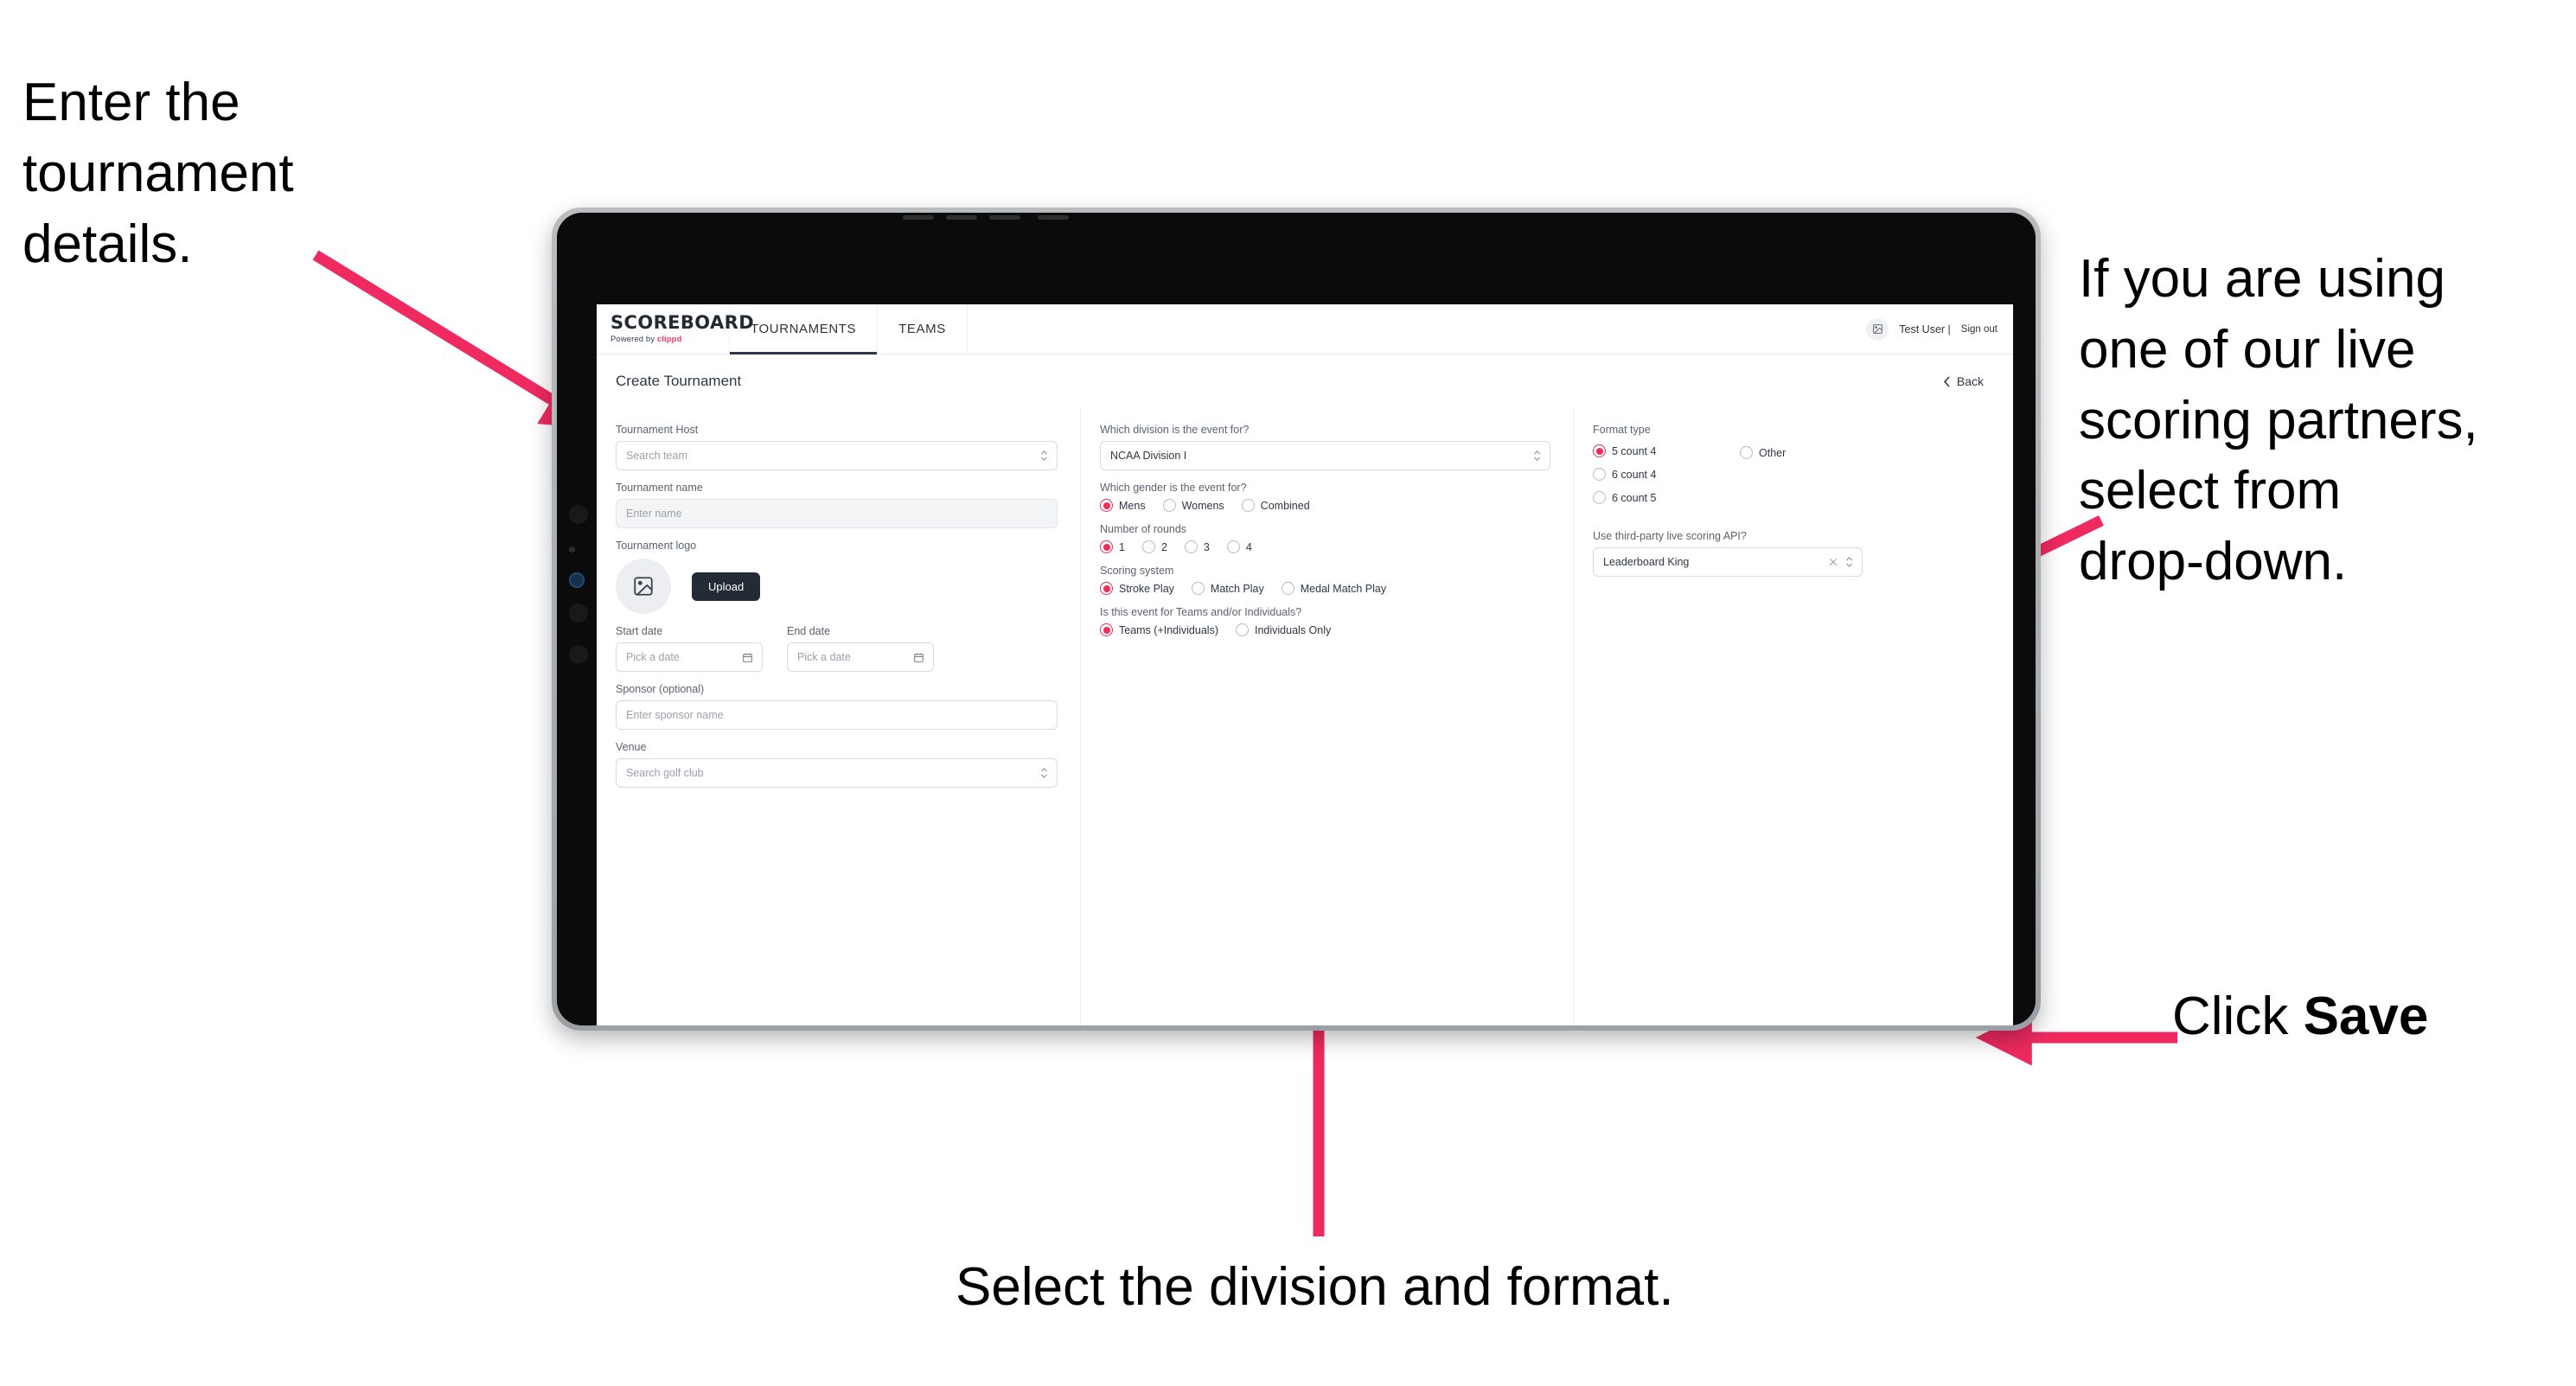 The image size is (2576, 1386). I want to click on teams-individuals-radio-group: Teams (+Individuals) Individuals Only, so click(1325, 629).